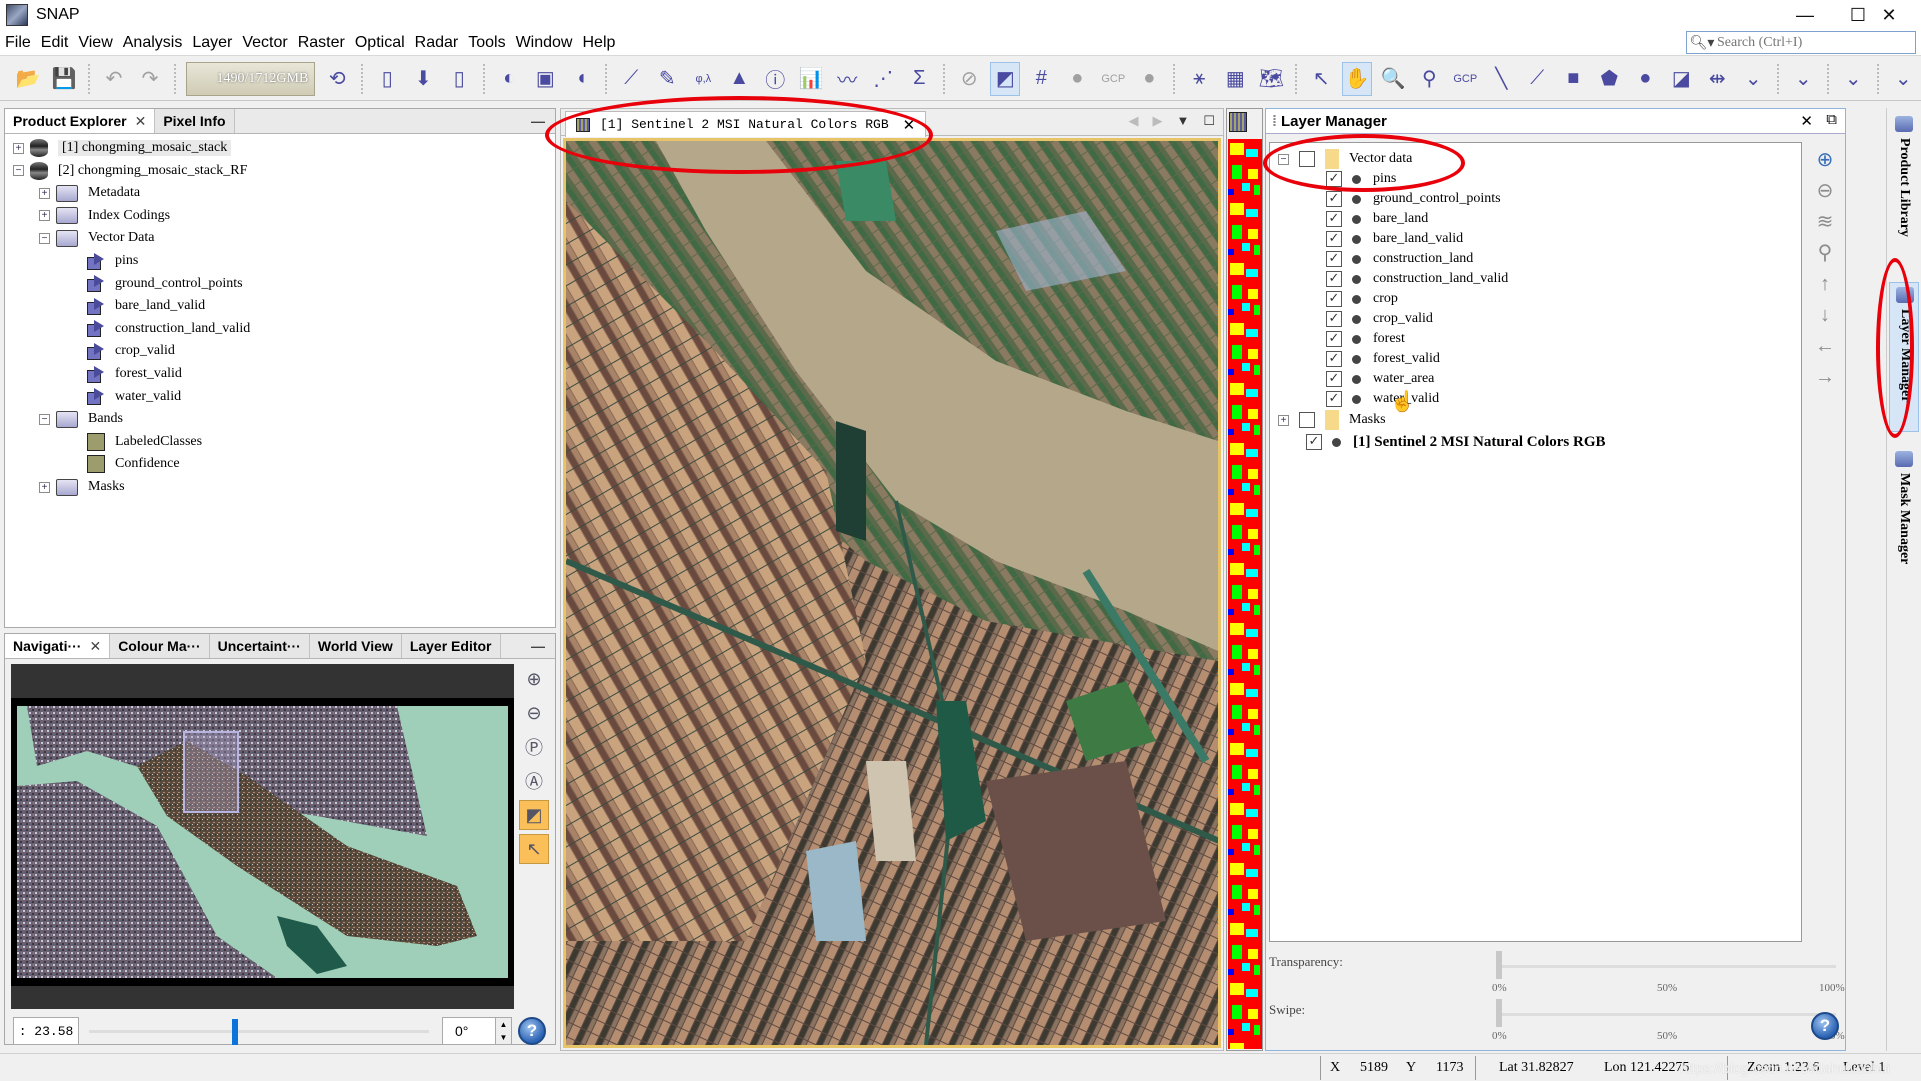 This screenshot has width=1921, height=1081. What do you see at coordinates (919, 79) in the screenshot?
I see `sum-icon: Σ` at bounding box center [919, 79].